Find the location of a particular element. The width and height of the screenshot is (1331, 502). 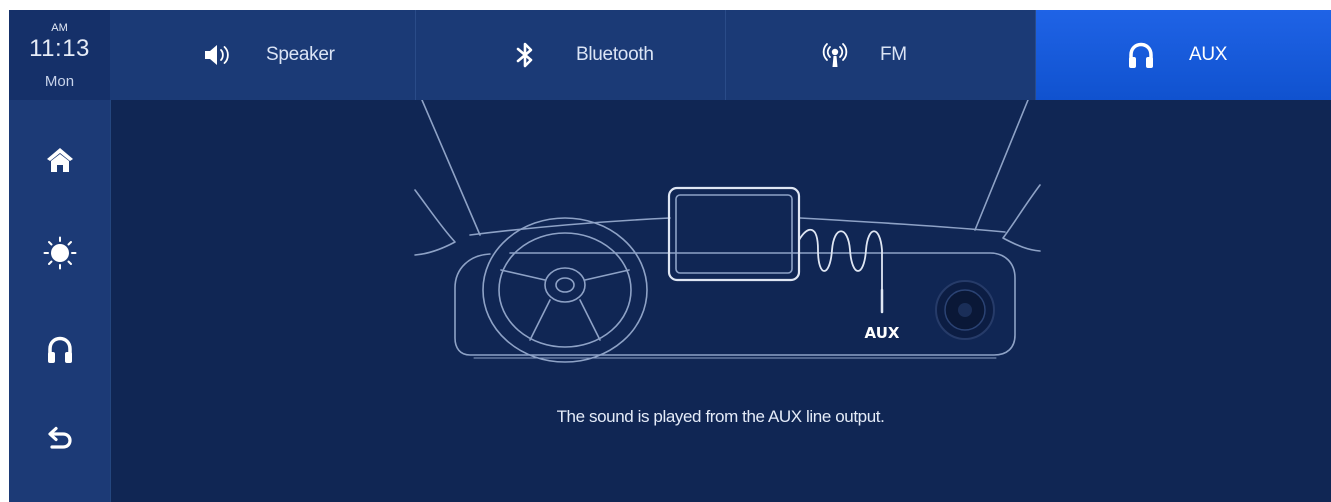

back-button is located at coordinates (59, 438).